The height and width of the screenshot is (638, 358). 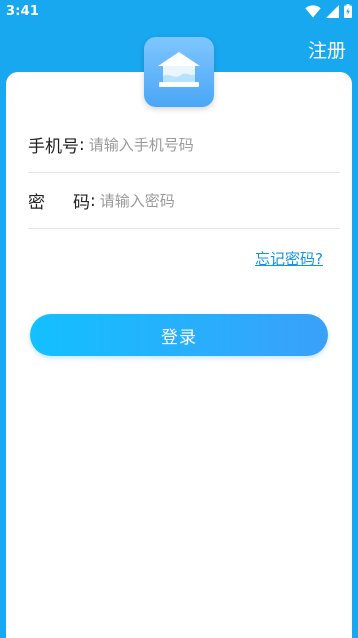 I want to click on house-logo-icon, so click(x=179, y=72).